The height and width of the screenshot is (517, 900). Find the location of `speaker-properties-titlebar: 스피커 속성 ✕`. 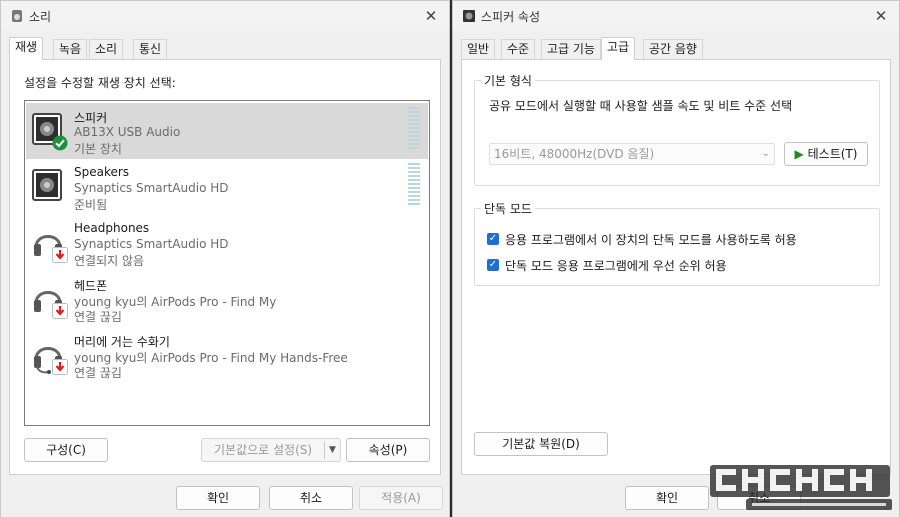

speaker-properties-titlebar: 스피커 속성 ✕ is located at coordinates (676, 16).